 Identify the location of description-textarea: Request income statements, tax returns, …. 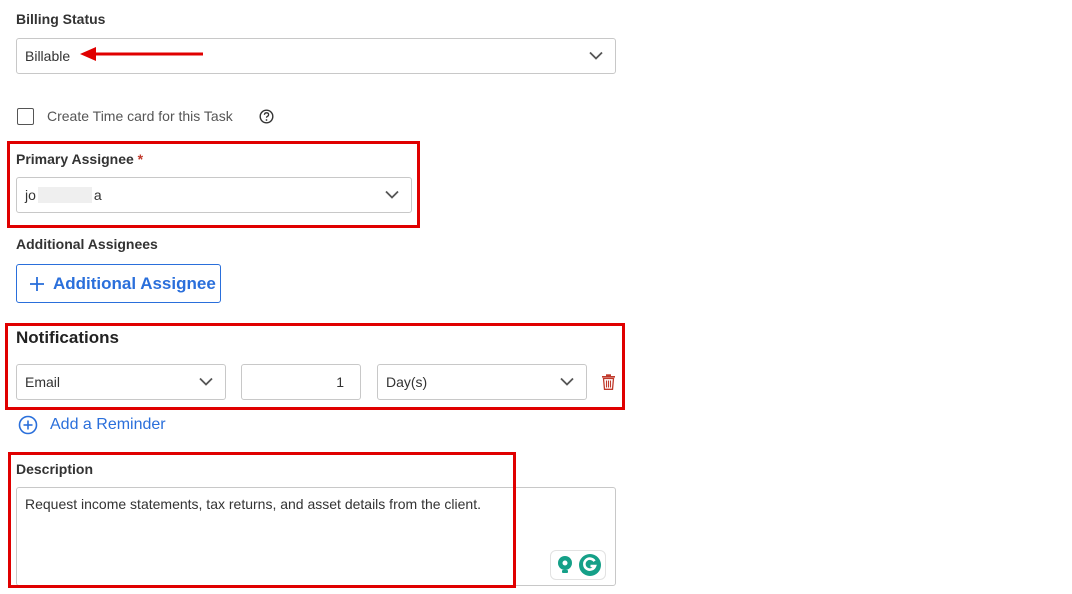
(316, 536).